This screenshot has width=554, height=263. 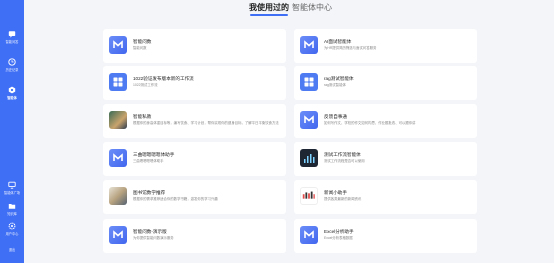 I want to click on monitor-icon, so click(x=12, y=185).